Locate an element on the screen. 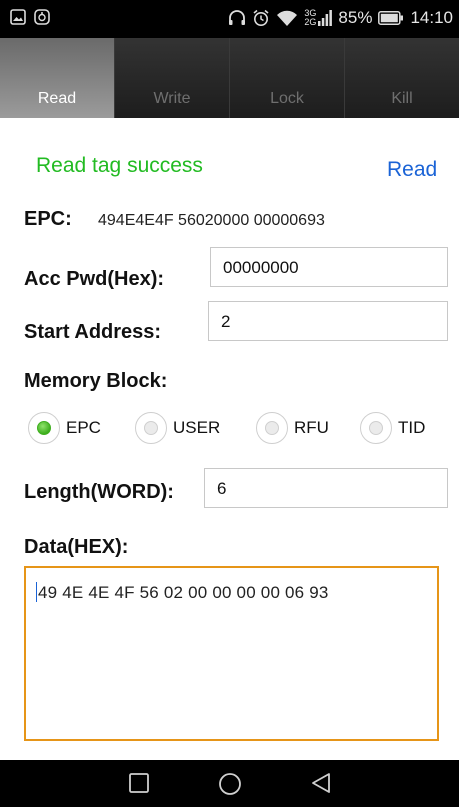  radio-epc: EPC is located at coordinates (64, 428).